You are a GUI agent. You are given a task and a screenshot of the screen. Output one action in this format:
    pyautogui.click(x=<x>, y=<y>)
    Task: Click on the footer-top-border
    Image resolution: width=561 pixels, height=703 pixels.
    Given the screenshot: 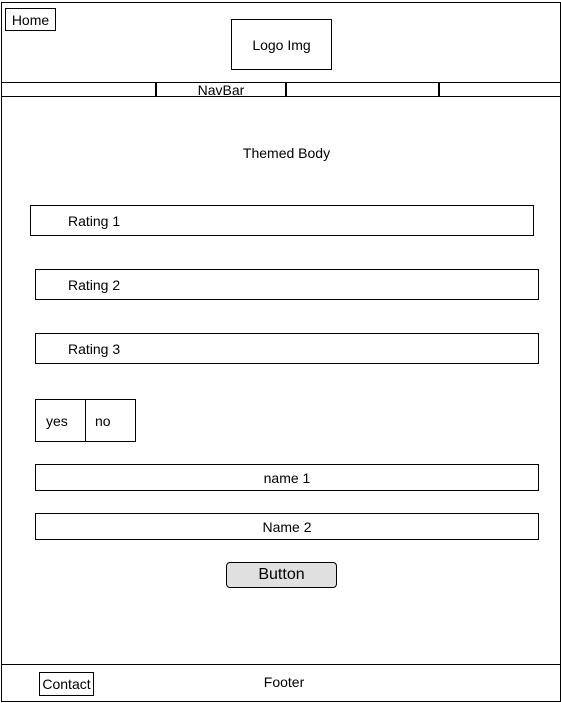 What is the action you would take?
    pyautogui.click(x=281, y=664)
    